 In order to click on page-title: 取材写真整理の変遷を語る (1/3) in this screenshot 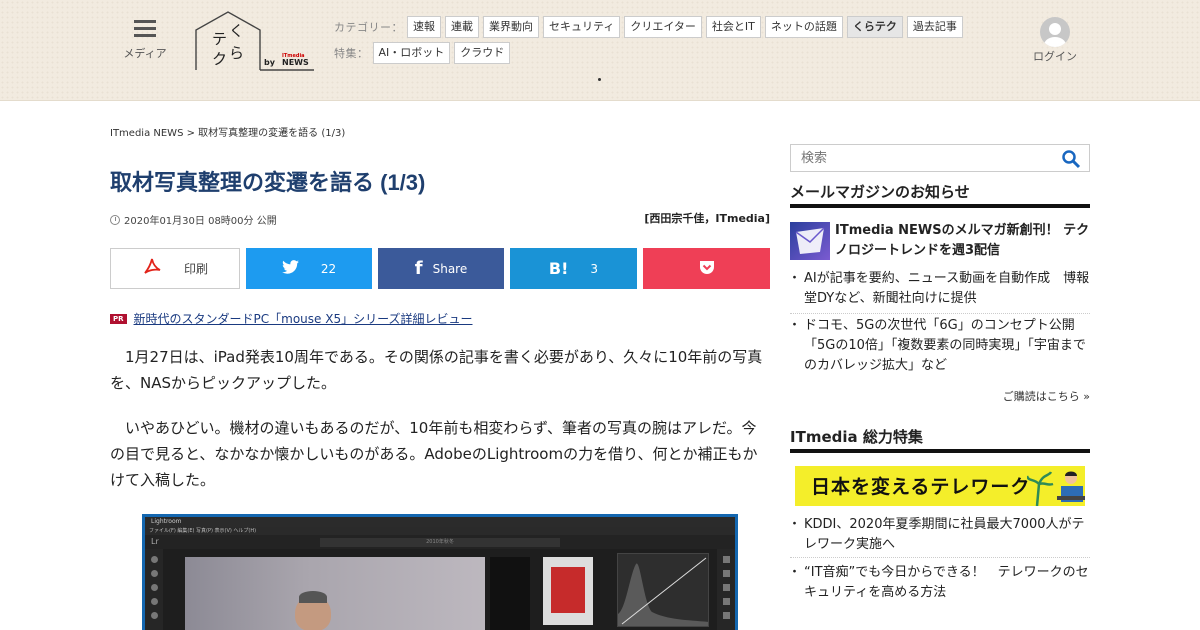, I will do `click(268, 182)`.